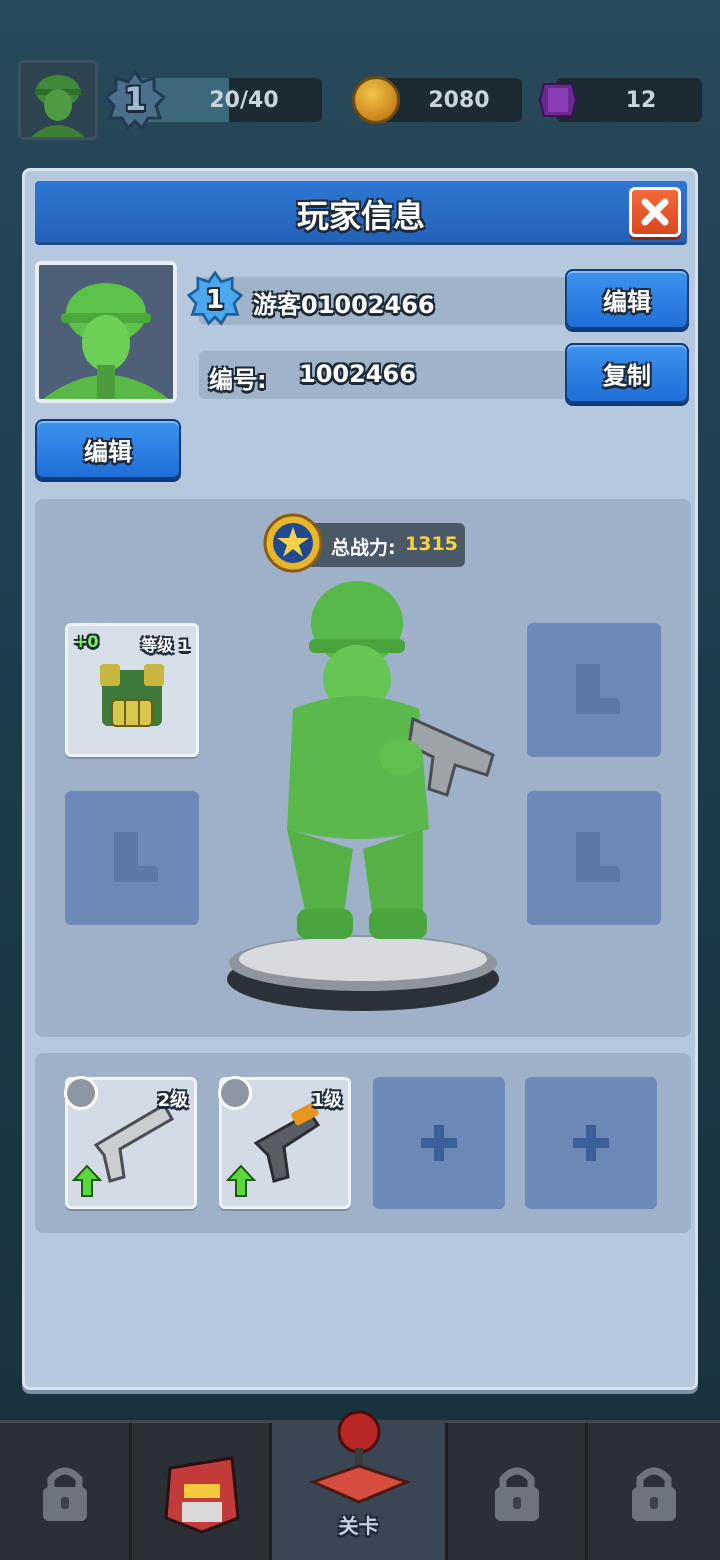  I want to click on weapon-slot-1: 2级, so click(130, 1142).